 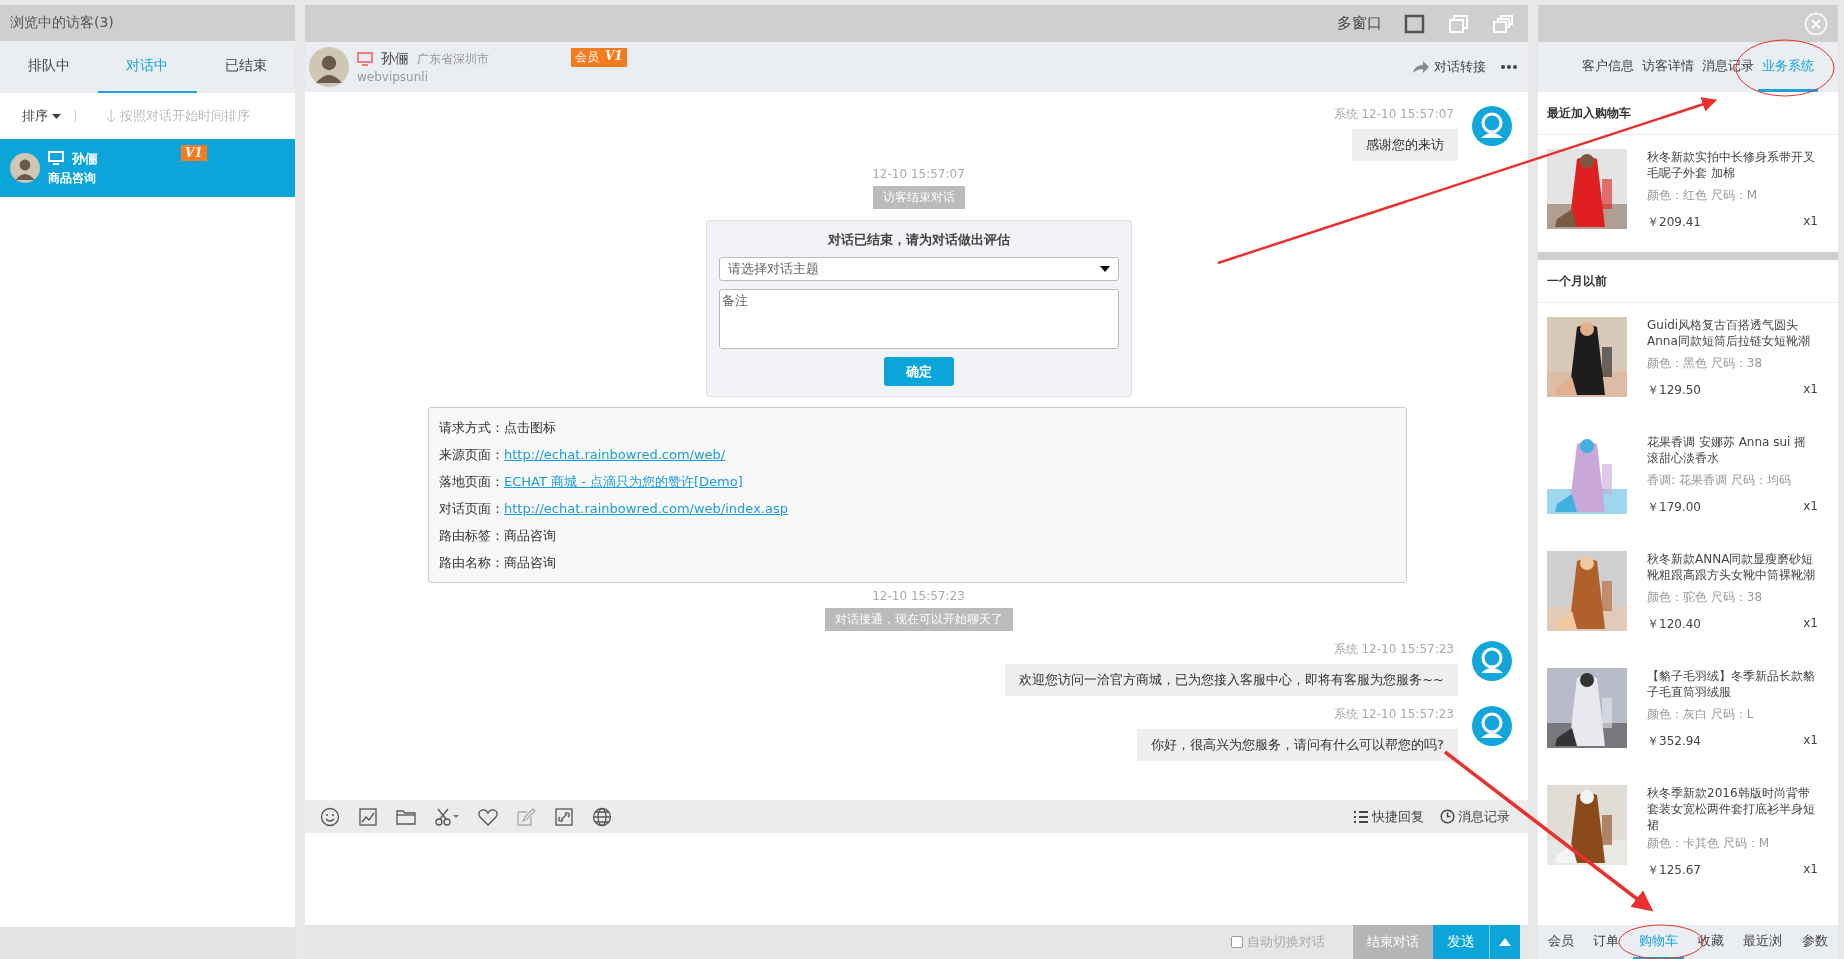 I want to click on message-bubble: 感谢您的来访, so click(x=1405, y=145).